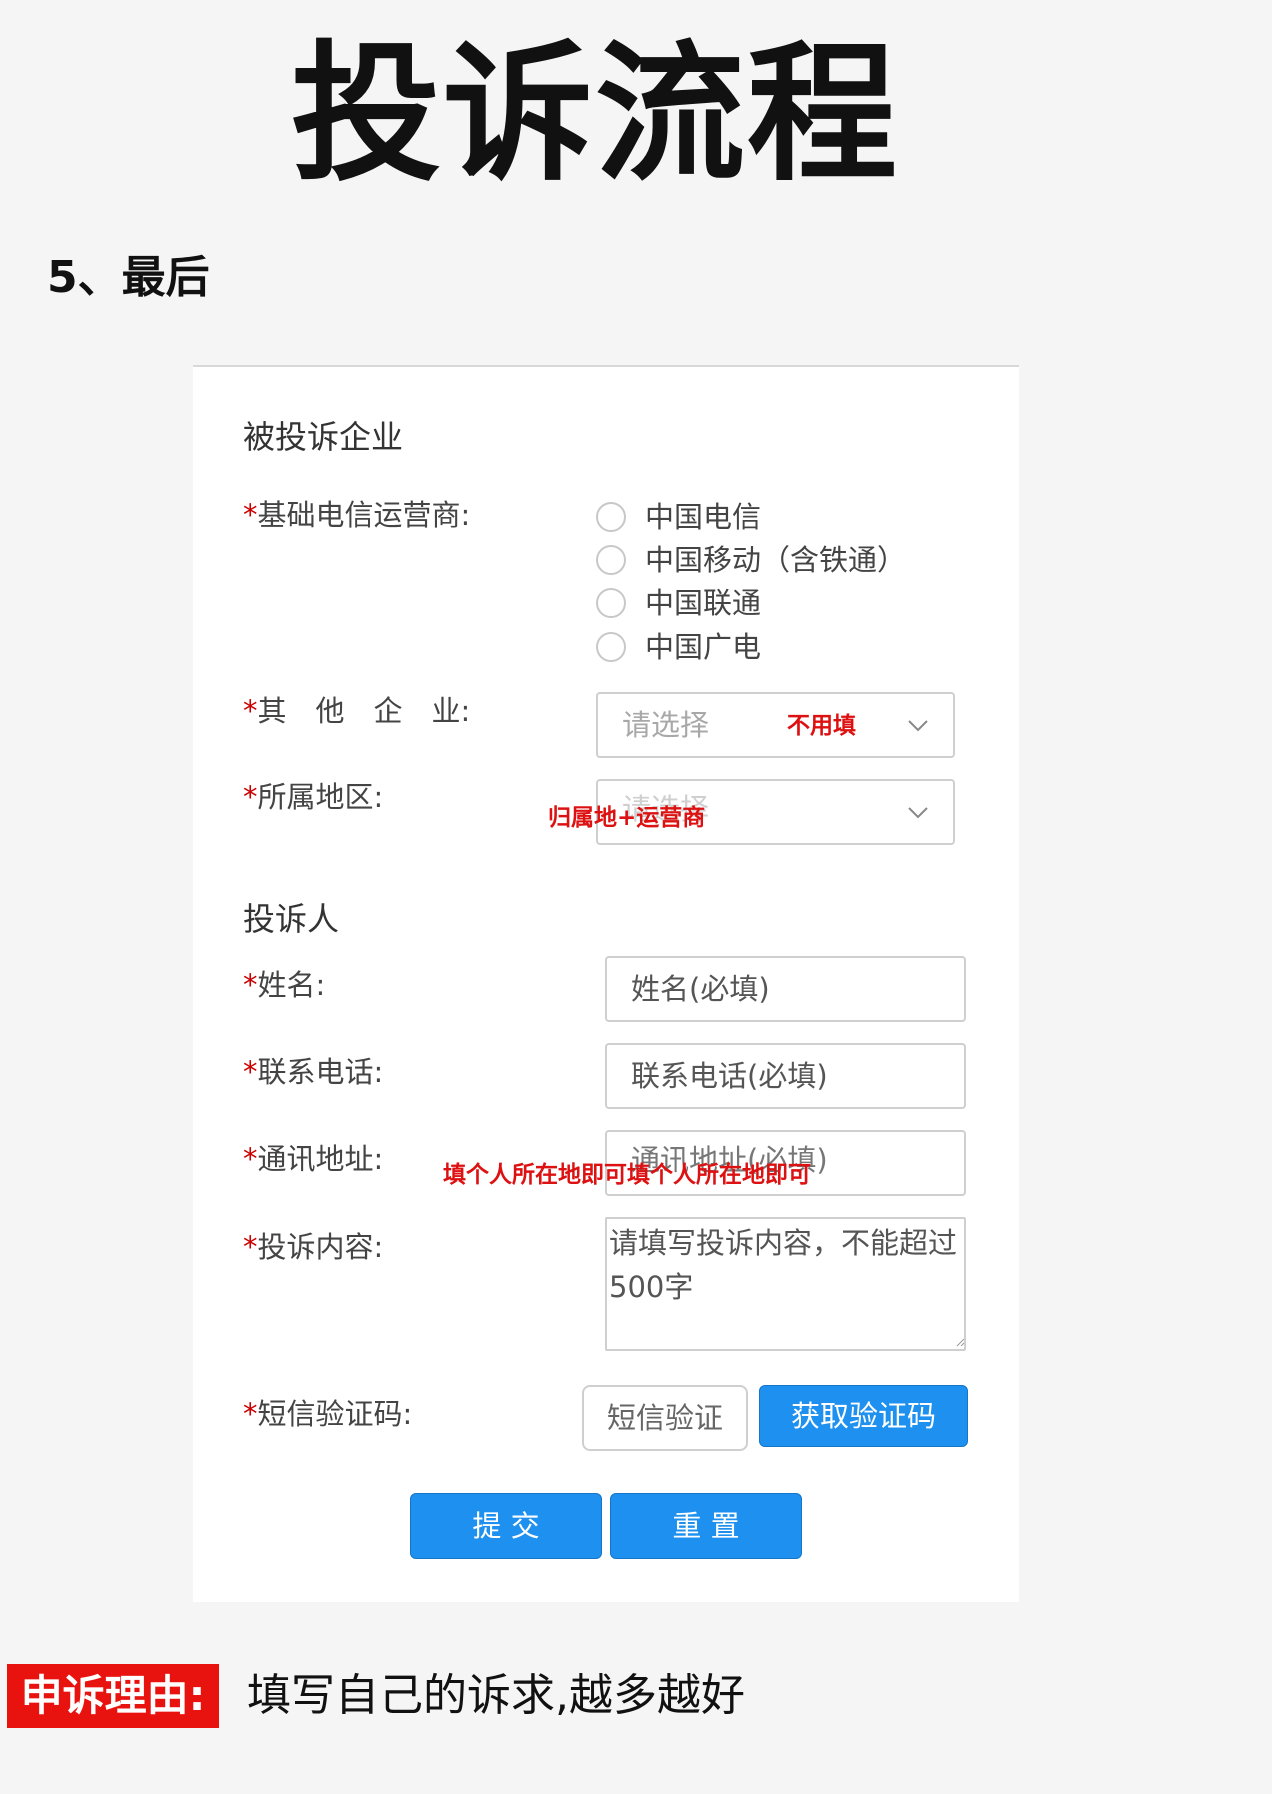 The width and height of the screenshot is (1272, 1794). What do you see at coordinates (703, 603) in the screenshot?
I see `radio-label-unicom: 中国联通` at bounding box center [703, 603].